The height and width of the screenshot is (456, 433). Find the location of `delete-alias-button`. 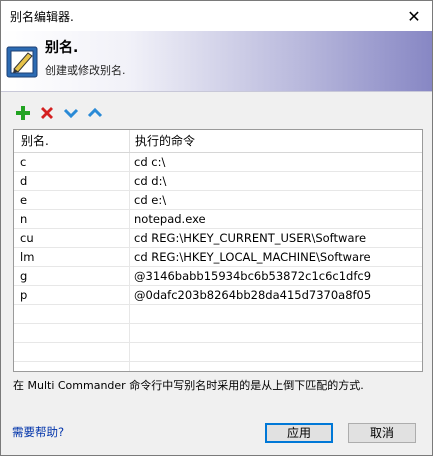

delete-alias-button is located at coordinates (47, 113).